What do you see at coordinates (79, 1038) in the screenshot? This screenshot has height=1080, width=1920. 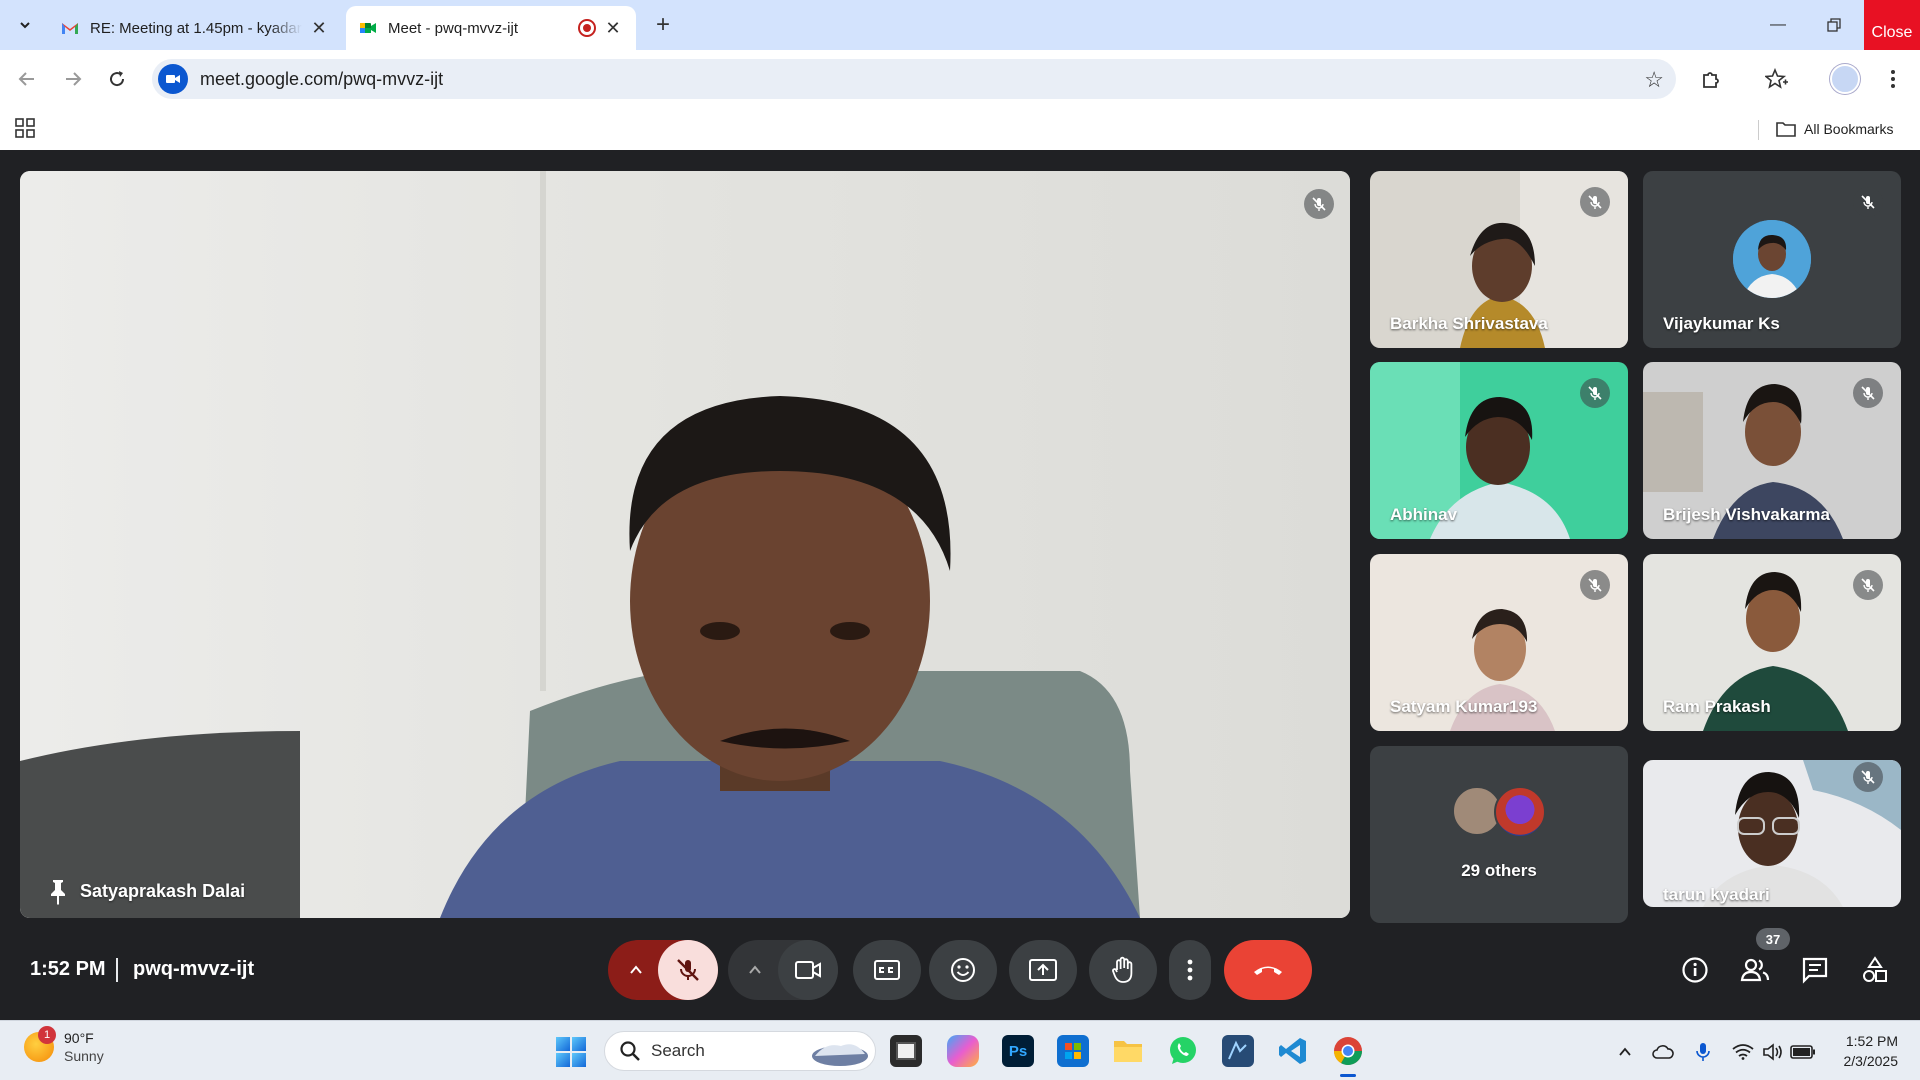 I see `weather-temp: 90°F` at bounding box center [79, 1038].